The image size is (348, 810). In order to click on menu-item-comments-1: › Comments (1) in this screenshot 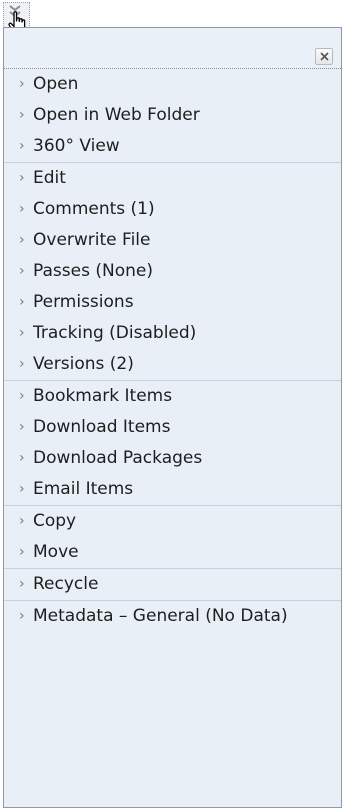, I will do `click(172, 209)`.